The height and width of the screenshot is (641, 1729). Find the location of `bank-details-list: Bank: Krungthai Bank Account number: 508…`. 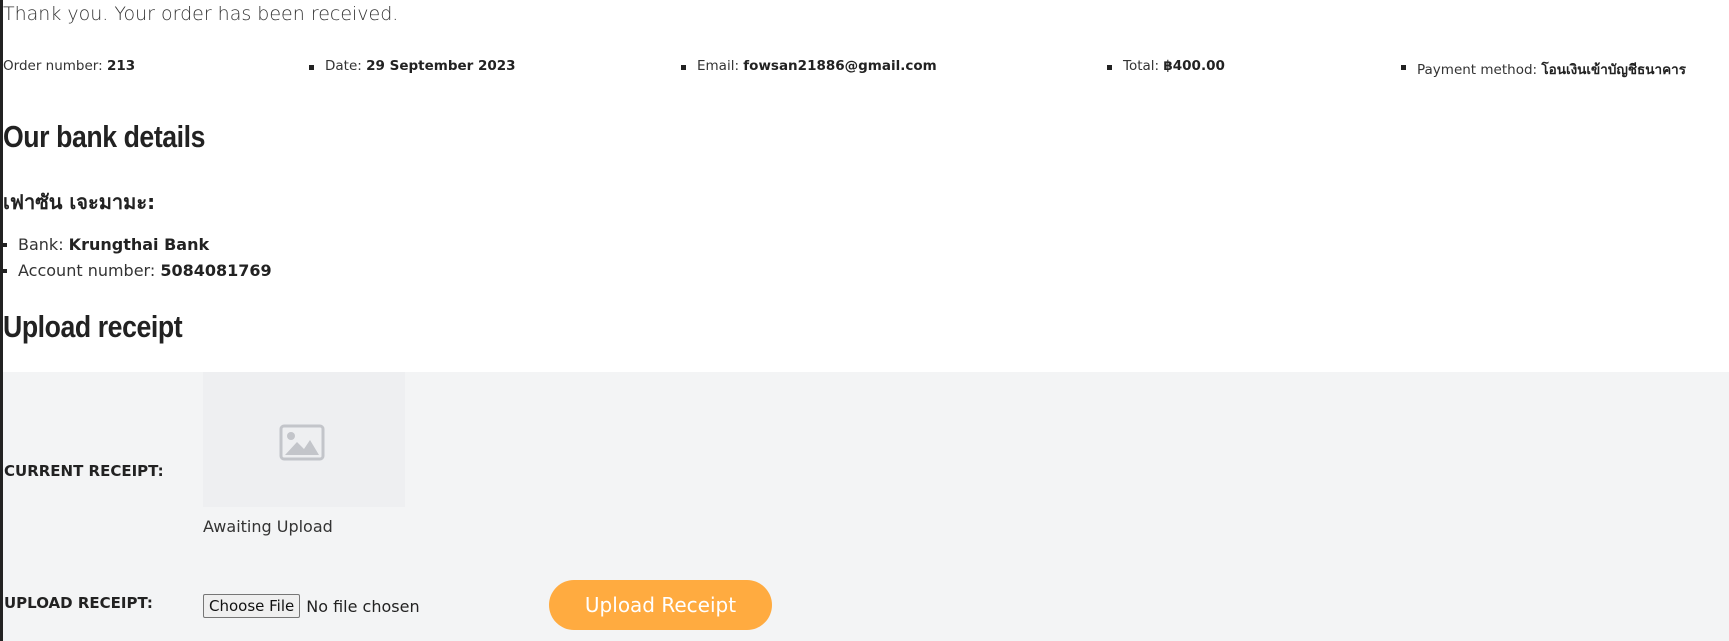

bank-details-list: Bank: Krungthai Bank Account number: 508… is located at coordinates (137, 260).